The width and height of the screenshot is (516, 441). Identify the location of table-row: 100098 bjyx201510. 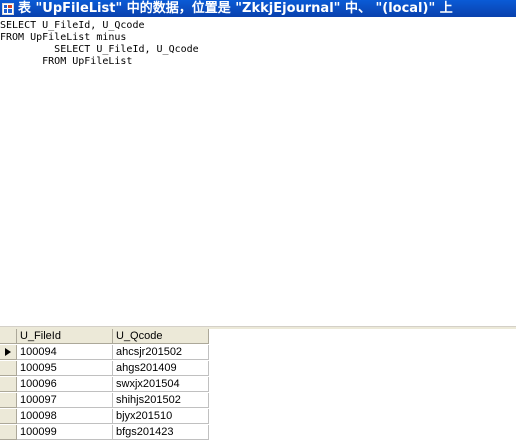
(104, 417).